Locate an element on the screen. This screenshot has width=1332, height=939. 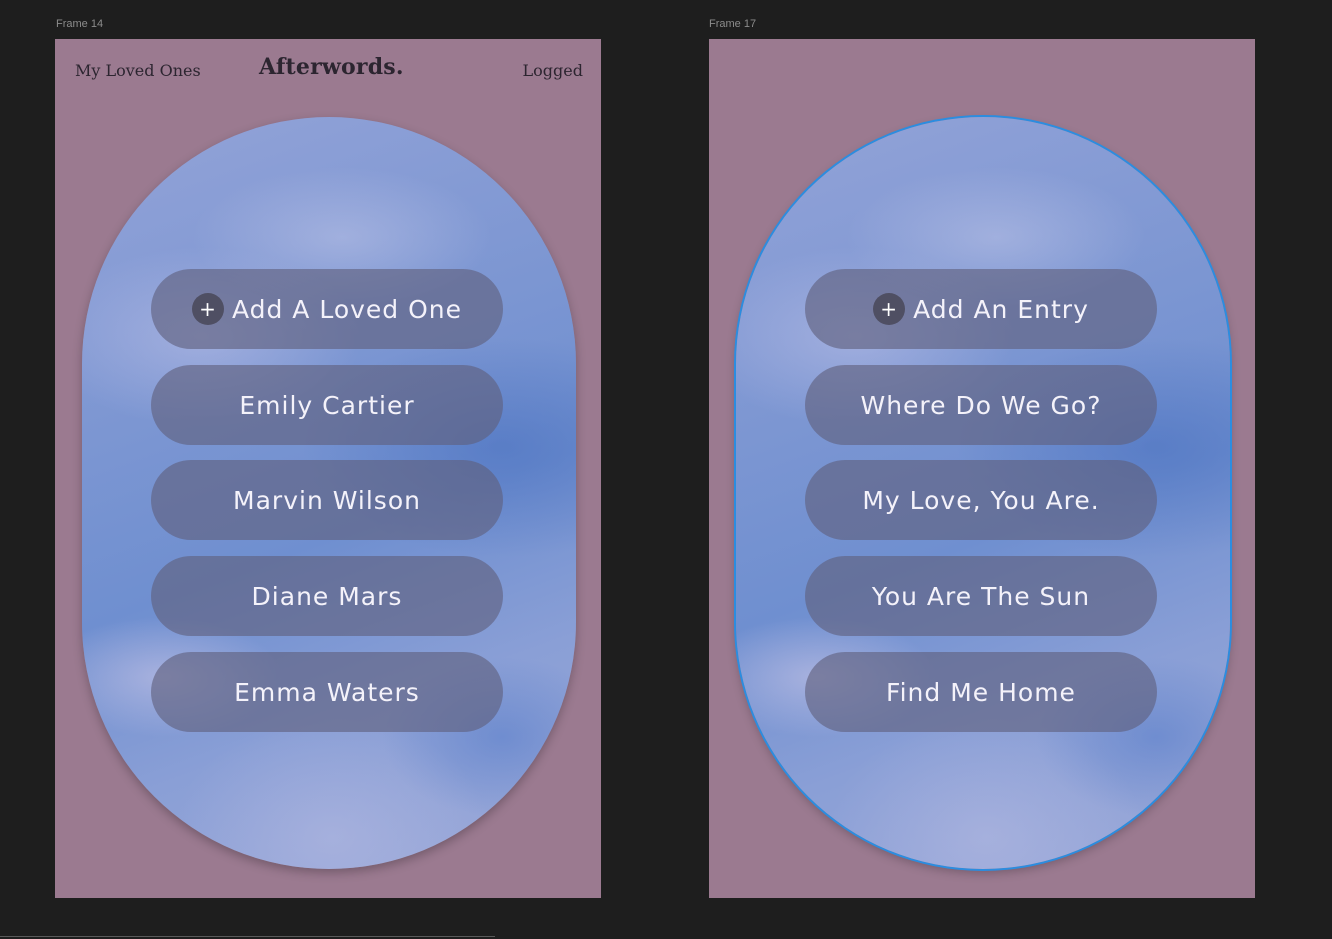
add-loved-one-button: + Add A Loved One is located at coordinates (327, 309).